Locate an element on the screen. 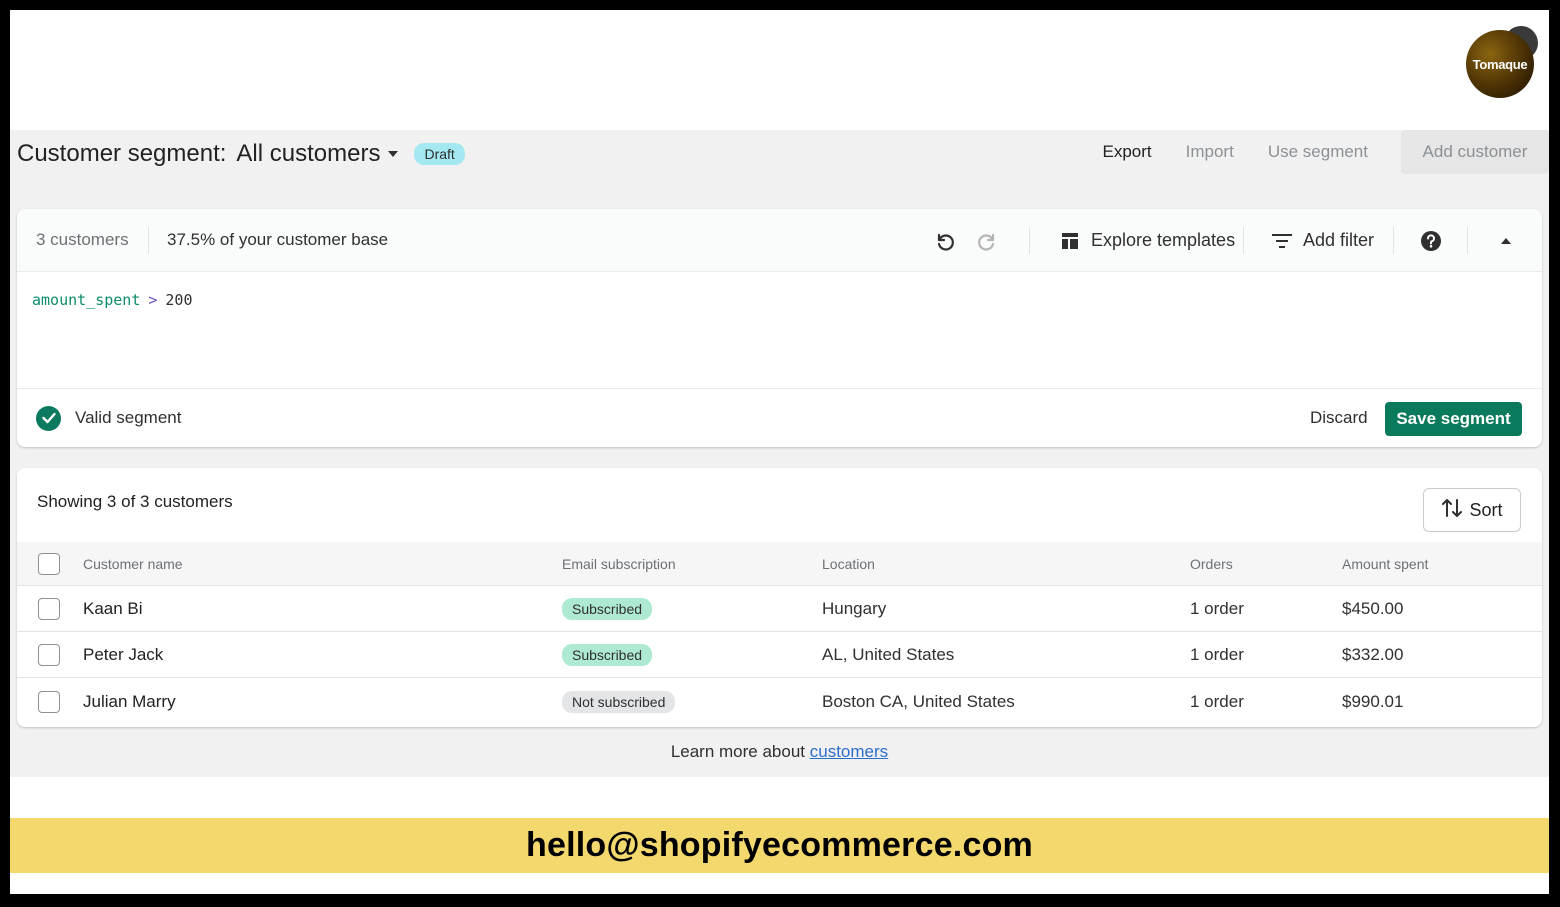  status-badge: Draft is located at coordinates (439, 154).